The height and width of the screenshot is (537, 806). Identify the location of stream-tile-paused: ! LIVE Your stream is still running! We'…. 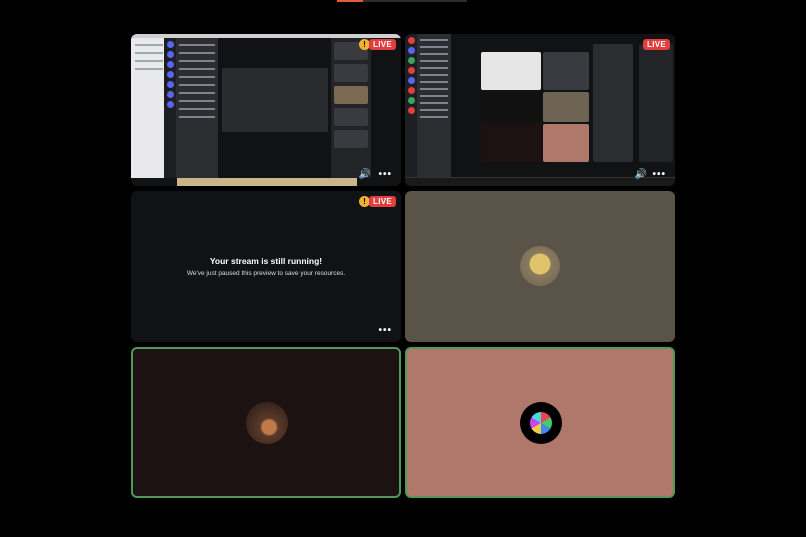
(266, 266).